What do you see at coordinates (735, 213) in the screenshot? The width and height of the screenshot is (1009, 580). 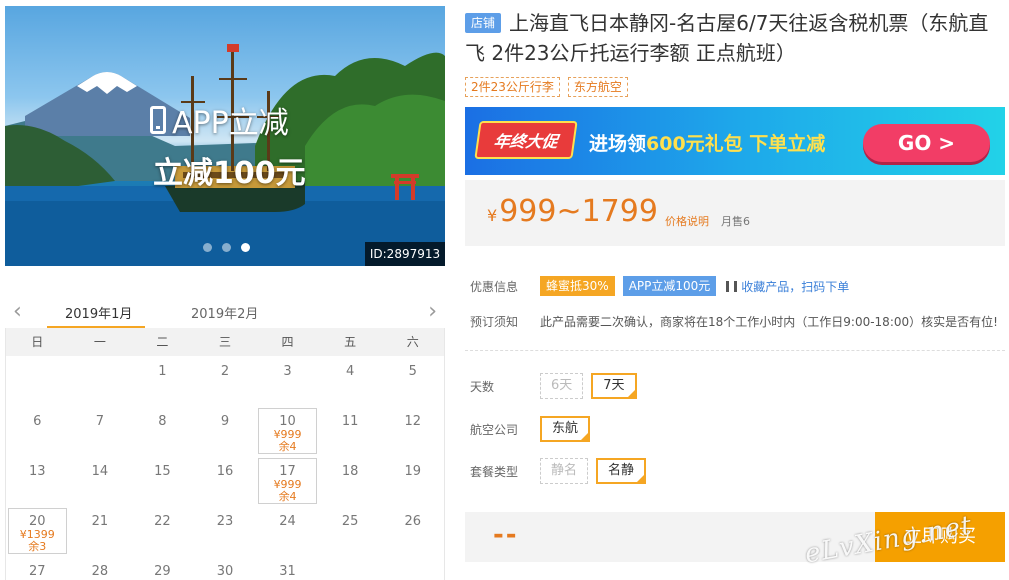 I see `price-box: ¥999~1799 价格说明 月售6` at bounding box center [735, 213].